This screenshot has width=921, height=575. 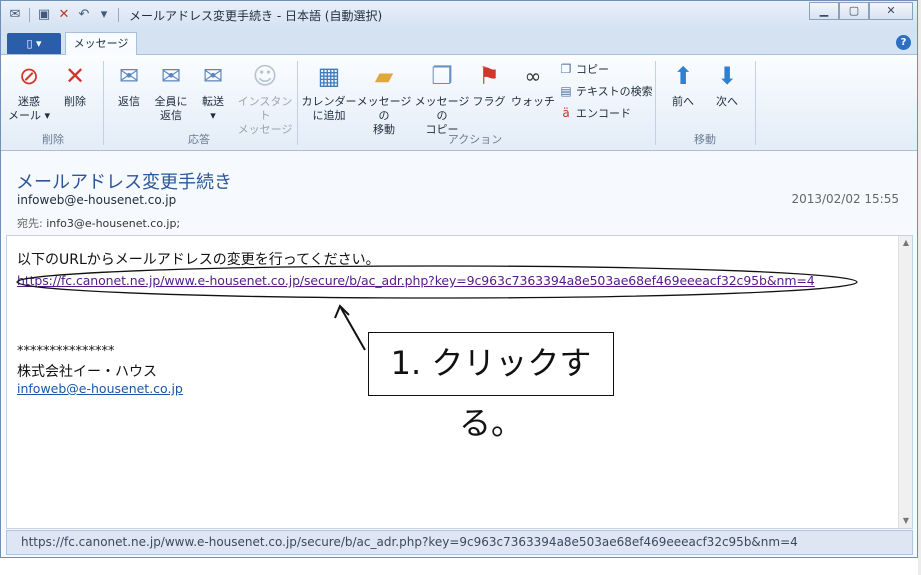 I want to click on move-message-button: ▰ メッセージの 移動, so click(x=384, y=99).